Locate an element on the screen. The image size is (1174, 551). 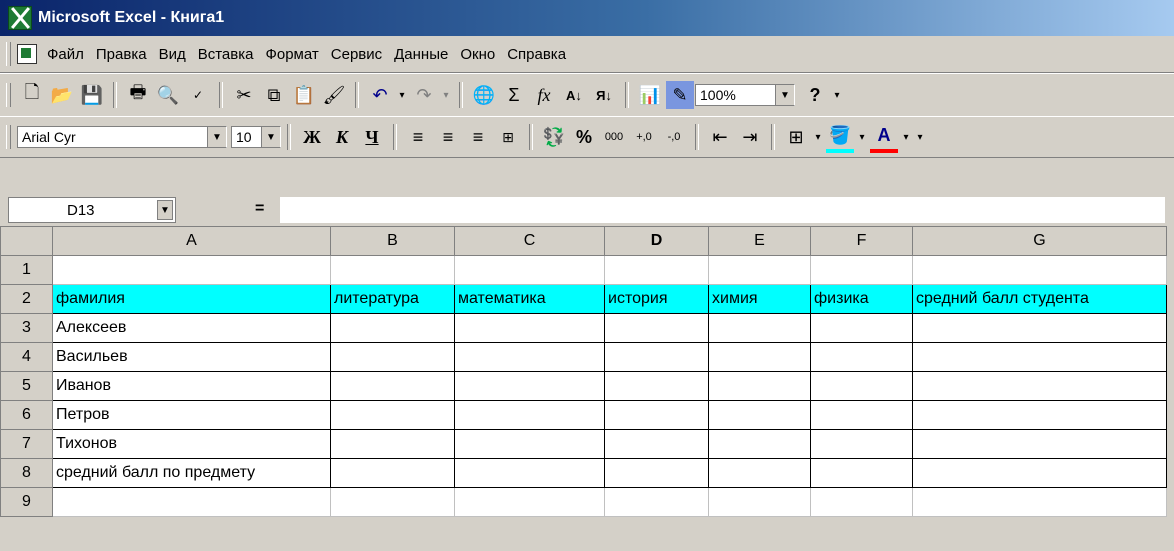
cell-e2: химия is located at coordinates (759, 299).